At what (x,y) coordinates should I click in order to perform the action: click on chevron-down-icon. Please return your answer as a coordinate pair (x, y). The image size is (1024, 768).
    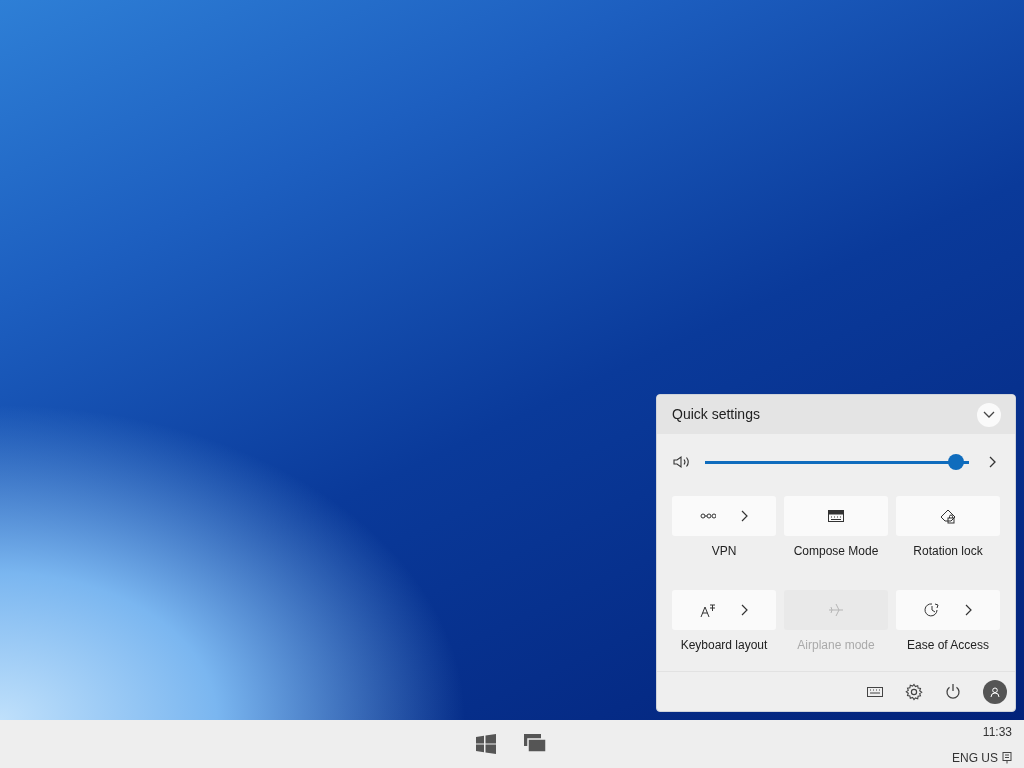
    Looking at the image, I should click on (989, 414).